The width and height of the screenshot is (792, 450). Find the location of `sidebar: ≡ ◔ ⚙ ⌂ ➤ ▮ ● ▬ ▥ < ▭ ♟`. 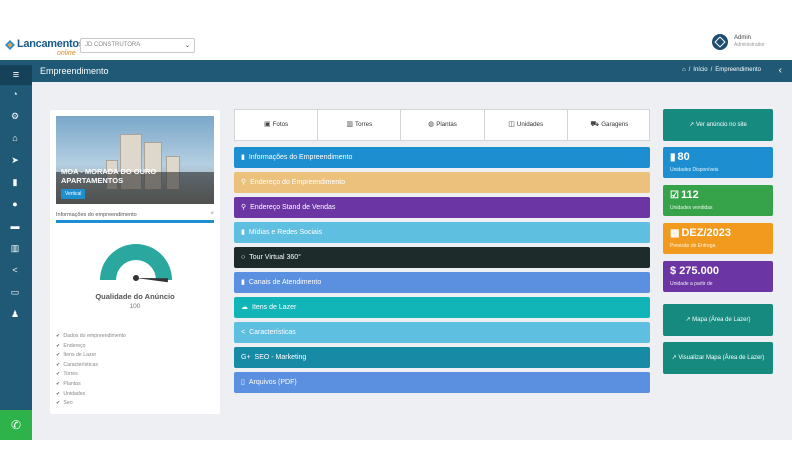

sidebar: ≡ ◔ ⚙ ⌂ ➤ ▮ ● ▬ ▥ < ▭ ♟ is located at coordinates (16, 250).